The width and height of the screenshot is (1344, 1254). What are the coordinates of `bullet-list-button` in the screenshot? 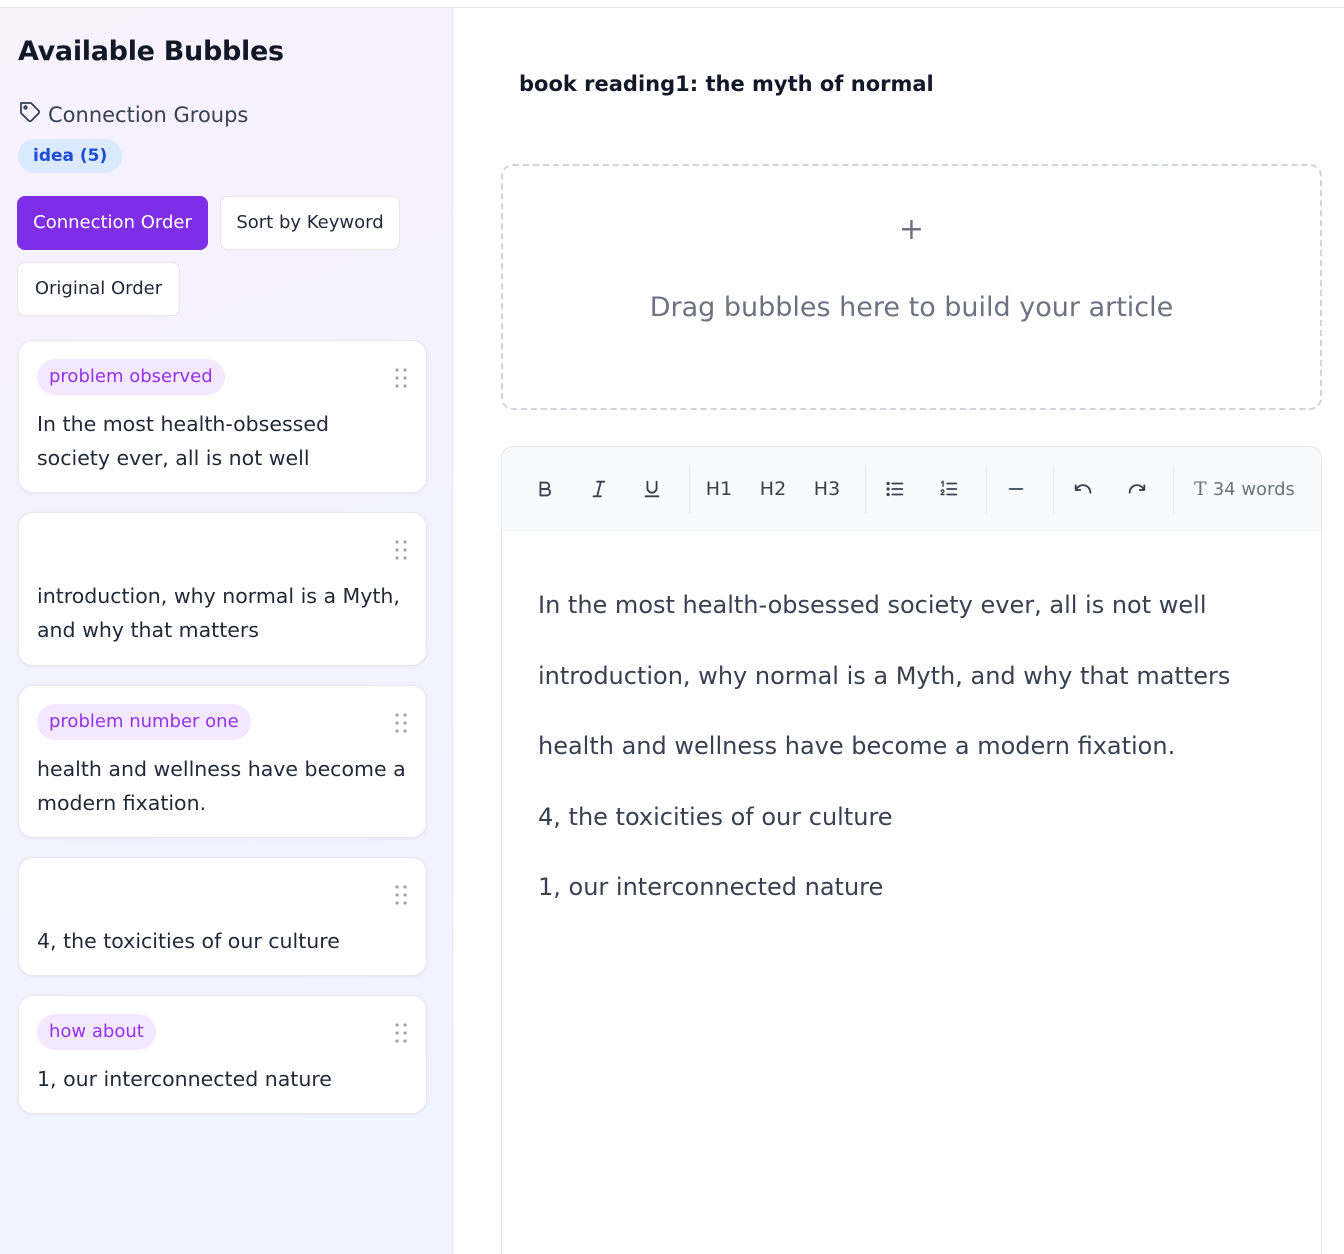 It's located at (895, 489).